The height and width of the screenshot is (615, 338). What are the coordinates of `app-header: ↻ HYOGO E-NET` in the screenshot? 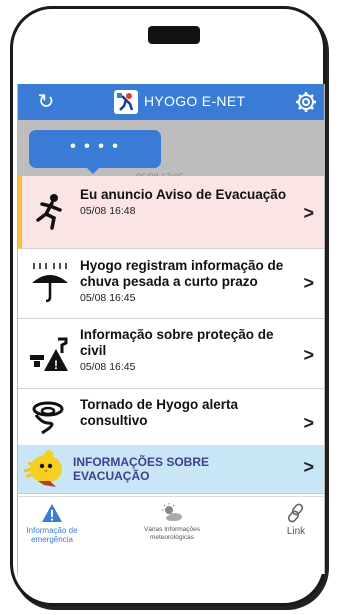 It's located at (171, 102).